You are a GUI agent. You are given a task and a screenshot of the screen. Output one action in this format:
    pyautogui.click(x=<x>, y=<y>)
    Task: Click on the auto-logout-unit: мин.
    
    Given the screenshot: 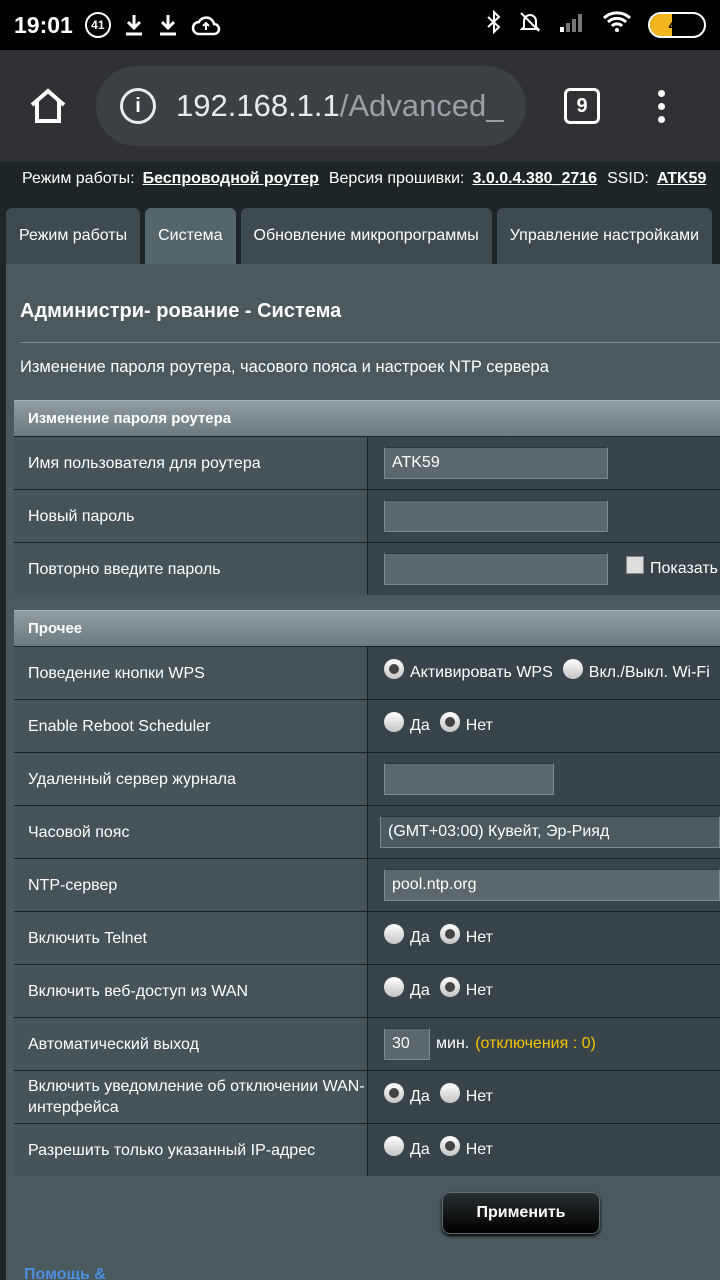 What is the action you would take?
    pyautogui.click(x=453, y=1043)
    